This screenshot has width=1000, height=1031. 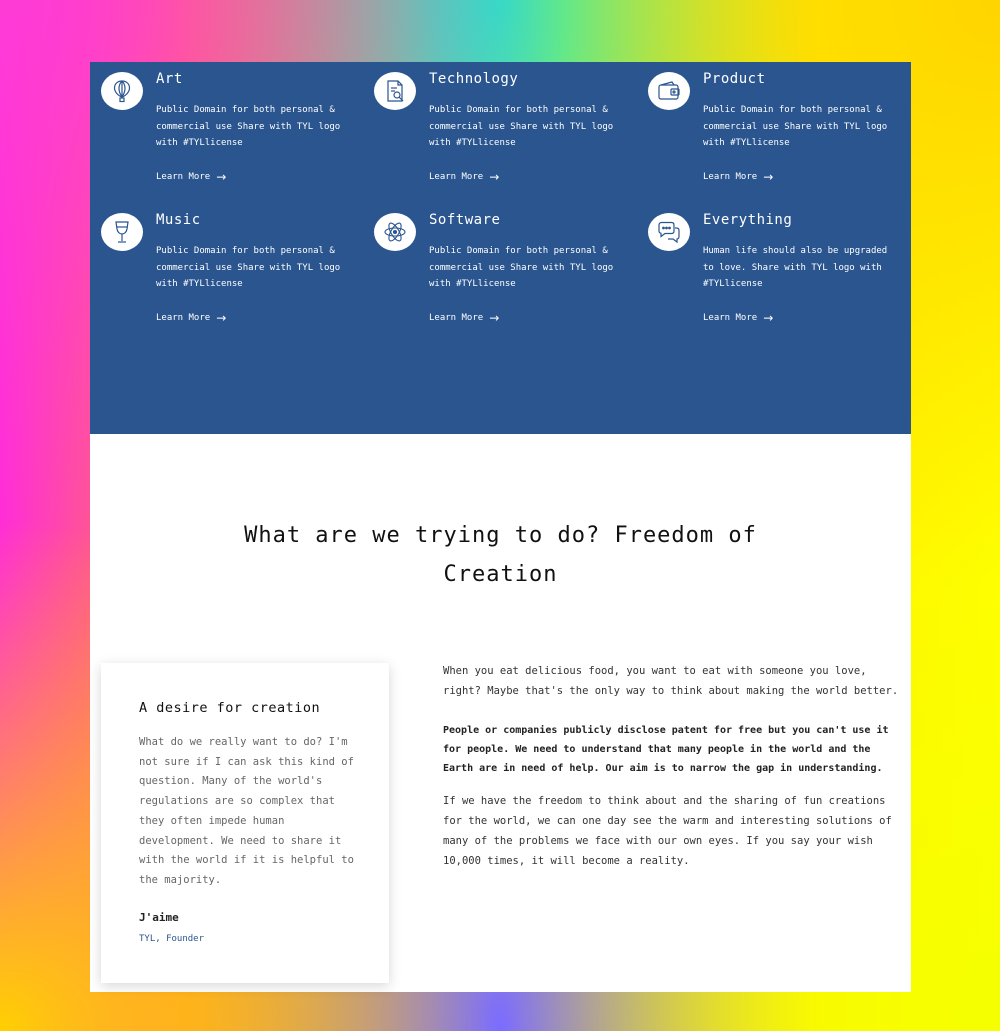 I want to click on document-search-icon, so click(x=395, y=91).